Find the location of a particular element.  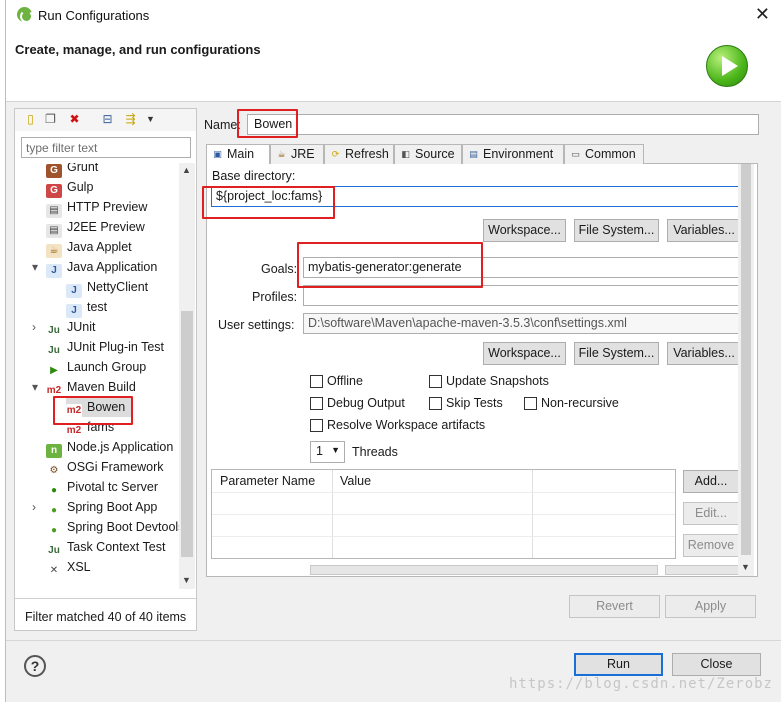

tree-item-j2ee-preview: ▤ J2EE Preview is located at coordinates (95, 227).